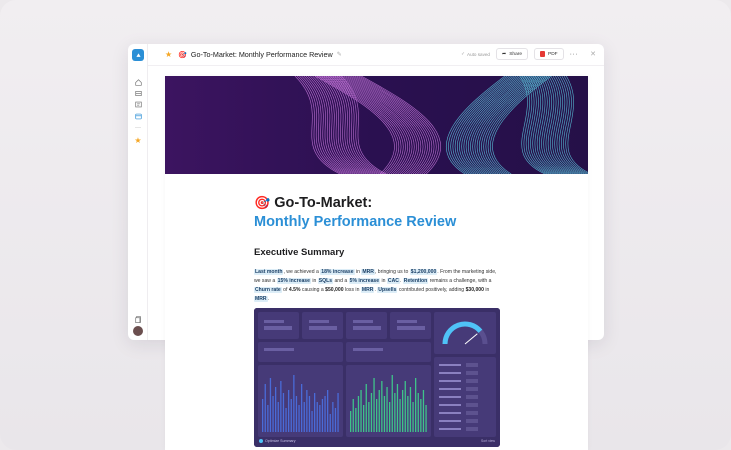 This screenshot has width=731, height=450. I want to click on favorite-star-icon: ★, so click(168, 54).